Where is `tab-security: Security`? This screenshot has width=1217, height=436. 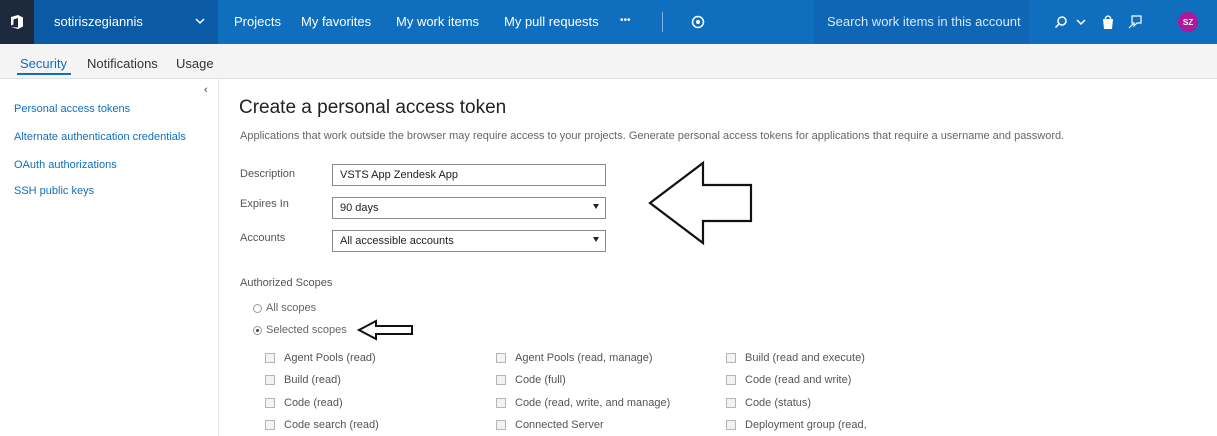 tab-security: Security is located at coordinates (43, 63).